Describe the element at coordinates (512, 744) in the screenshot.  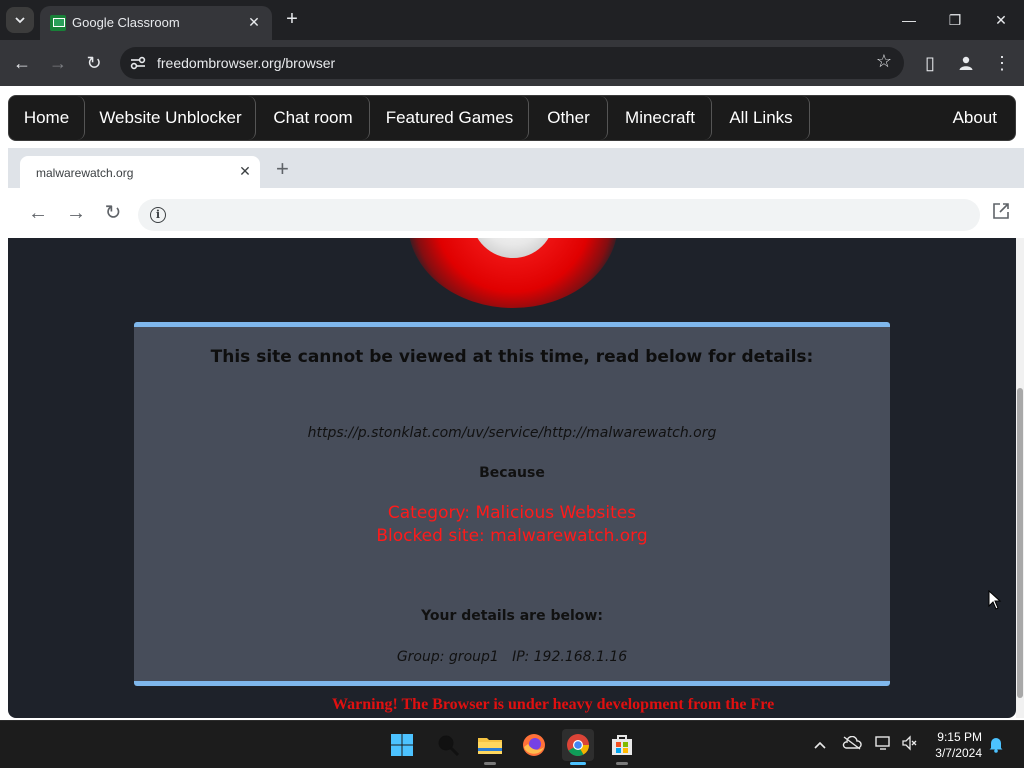
I see `windows-taskbar: 9:15 PM 3/7/2024` at that location.